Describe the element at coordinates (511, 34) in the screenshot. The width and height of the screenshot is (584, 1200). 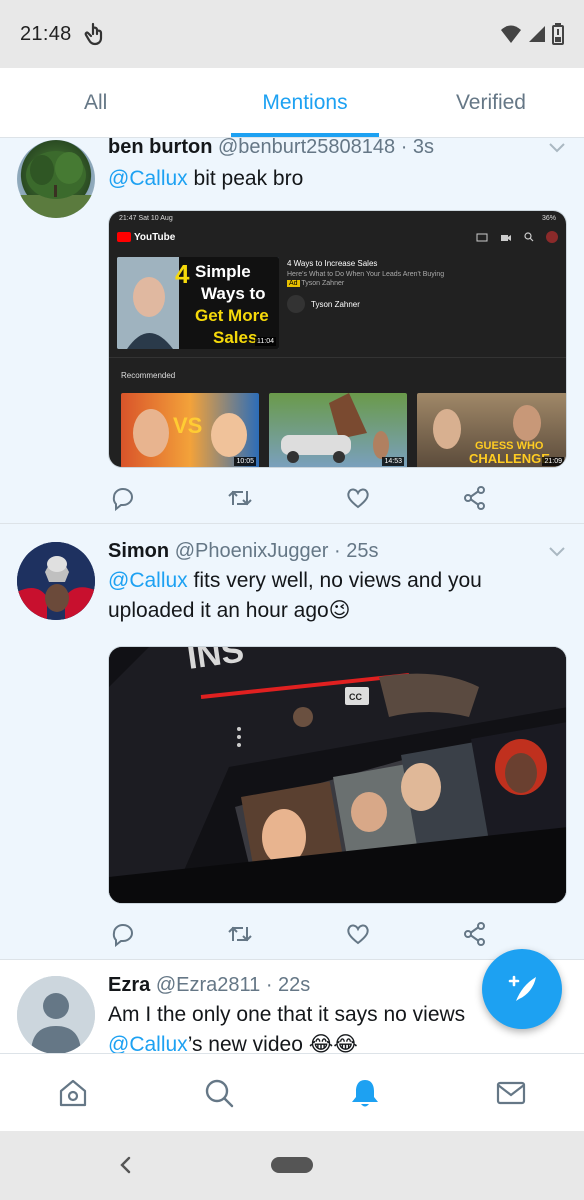
I see `wifi-icon` at that location.